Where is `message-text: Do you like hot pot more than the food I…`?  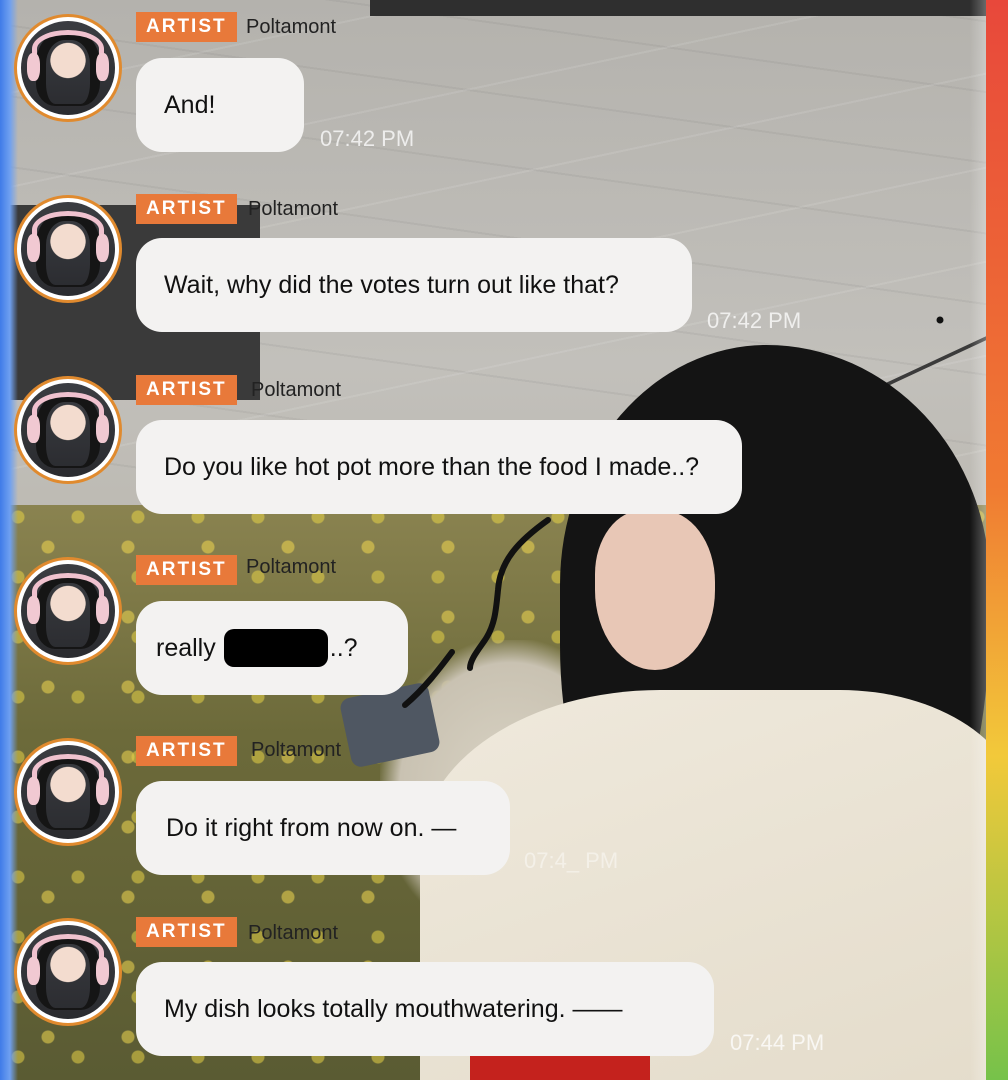
message-text: Do you like hot pot more than the food I… is located at coordinates (432, 466).